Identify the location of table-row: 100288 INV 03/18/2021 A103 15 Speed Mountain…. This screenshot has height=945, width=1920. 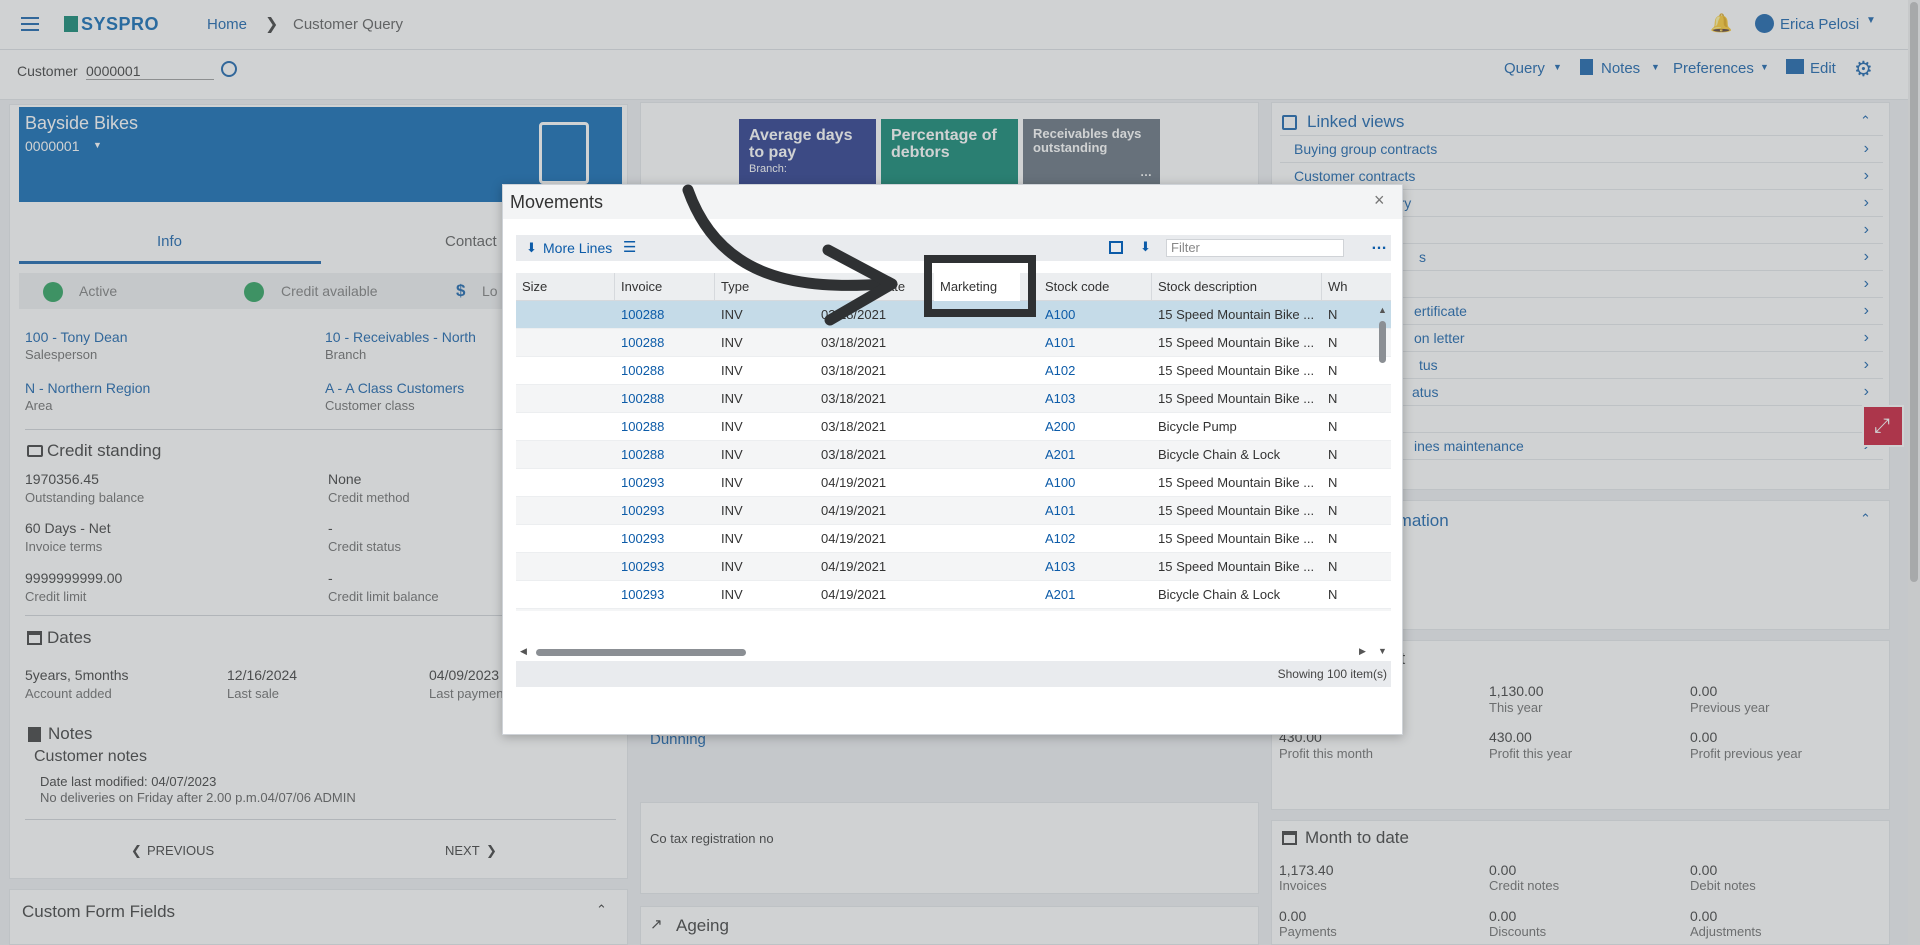
(953, 399).